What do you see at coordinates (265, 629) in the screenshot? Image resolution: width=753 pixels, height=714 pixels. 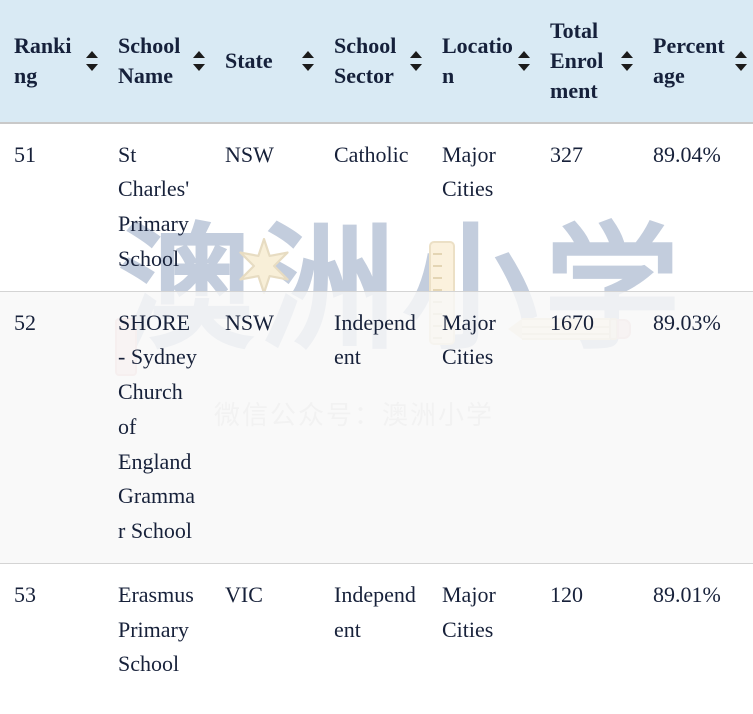 I see `cell-state: VIC` at bounding box center [265, 629].